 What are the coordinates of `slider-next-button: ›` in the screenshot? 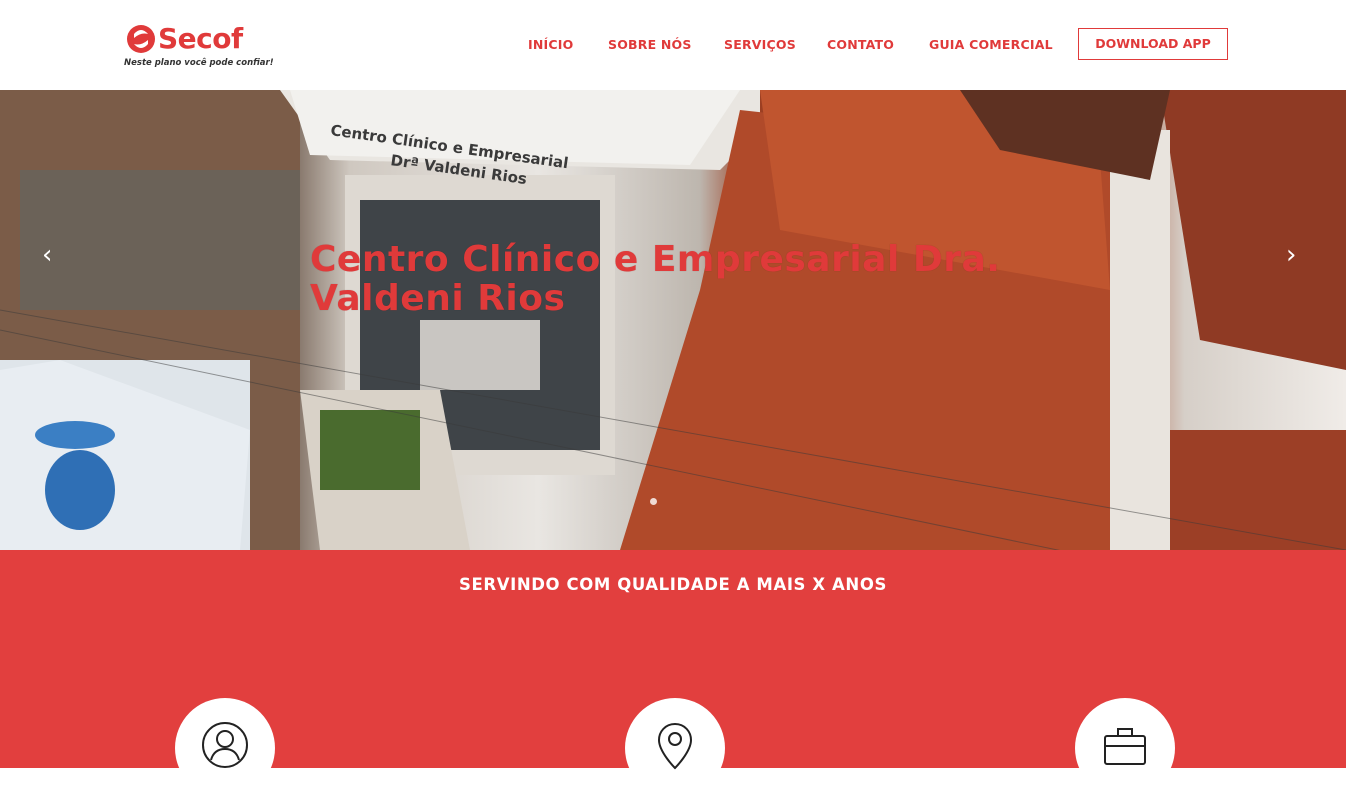 It's located at (1291, 255).